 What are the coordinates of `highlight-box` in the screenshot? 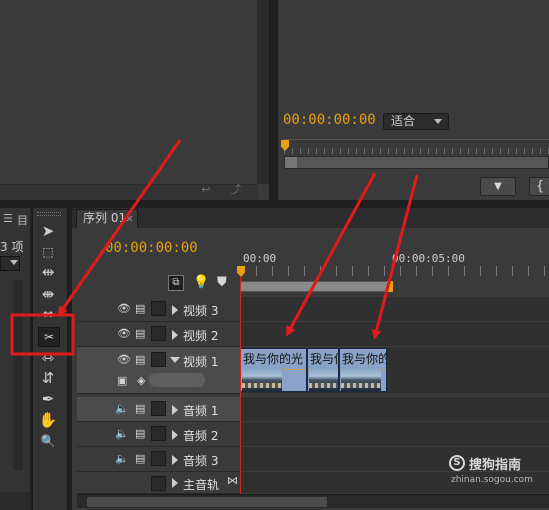 It's located at (42, 334).